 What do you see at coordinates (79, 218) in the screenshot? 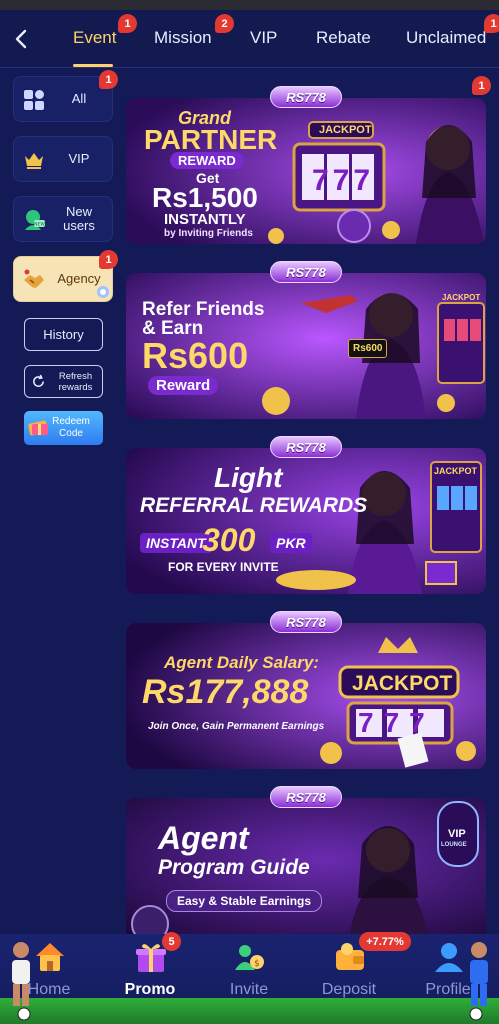
I see `sidebar-item-label: New users` at bounding box center [79, 218].